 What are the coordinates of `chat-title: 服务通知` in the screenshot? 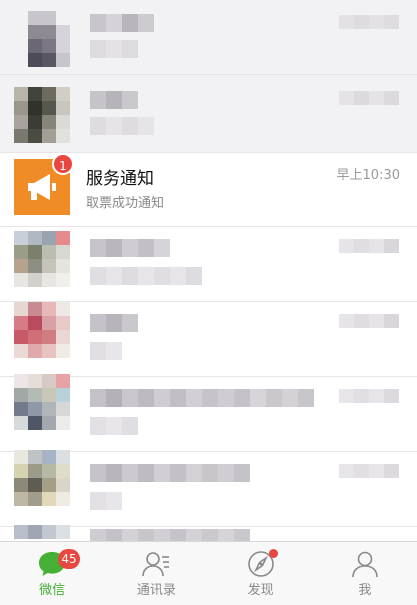 It's located at (120, 179).